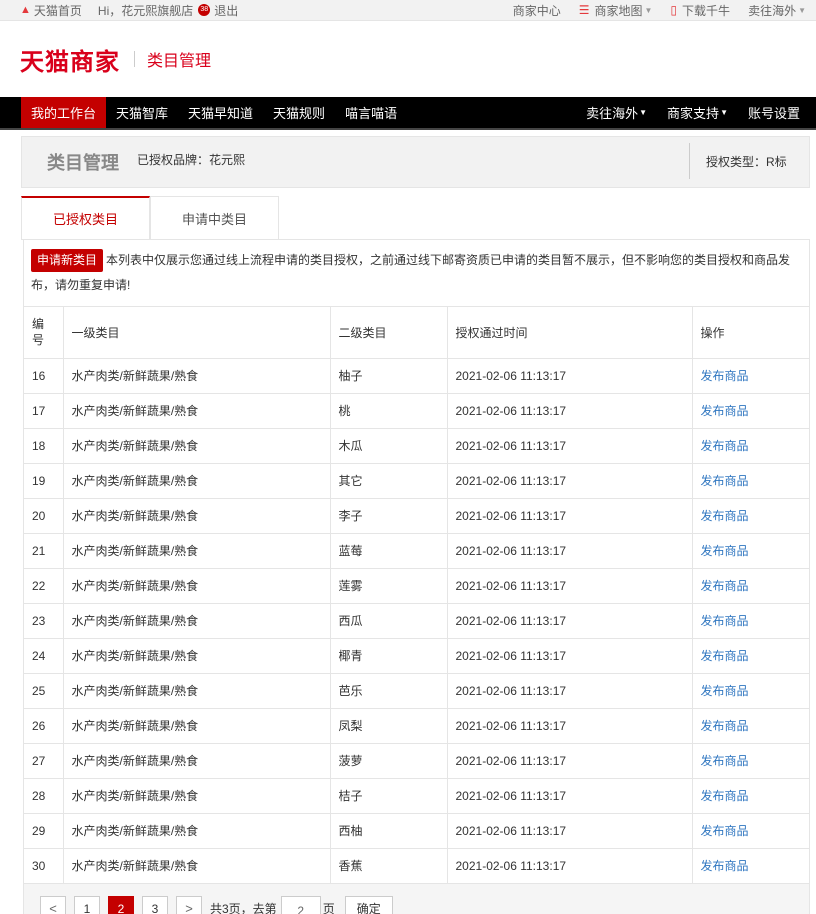 The height and width of the screenshot is (914, 816). I want to click on row-id: 25, so click(44, 691).